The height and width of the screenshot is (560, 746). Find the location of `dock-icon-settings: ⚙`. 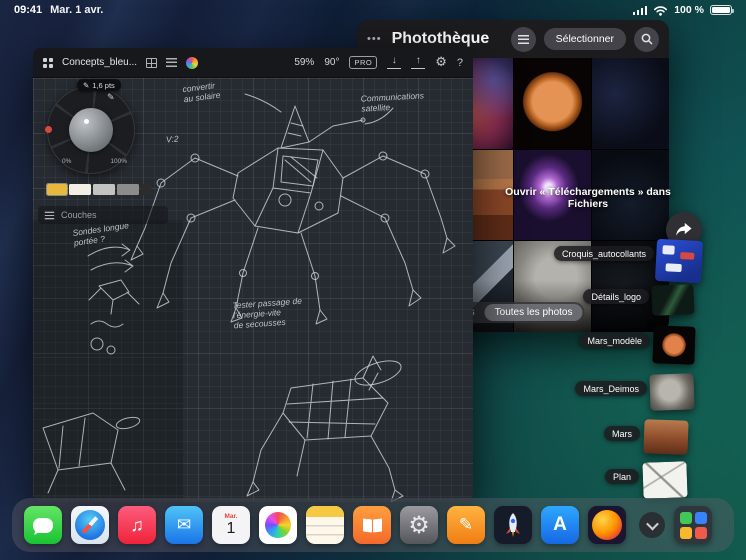

dock-icon-settings: ⚙ is located at coordinates (419, 525).